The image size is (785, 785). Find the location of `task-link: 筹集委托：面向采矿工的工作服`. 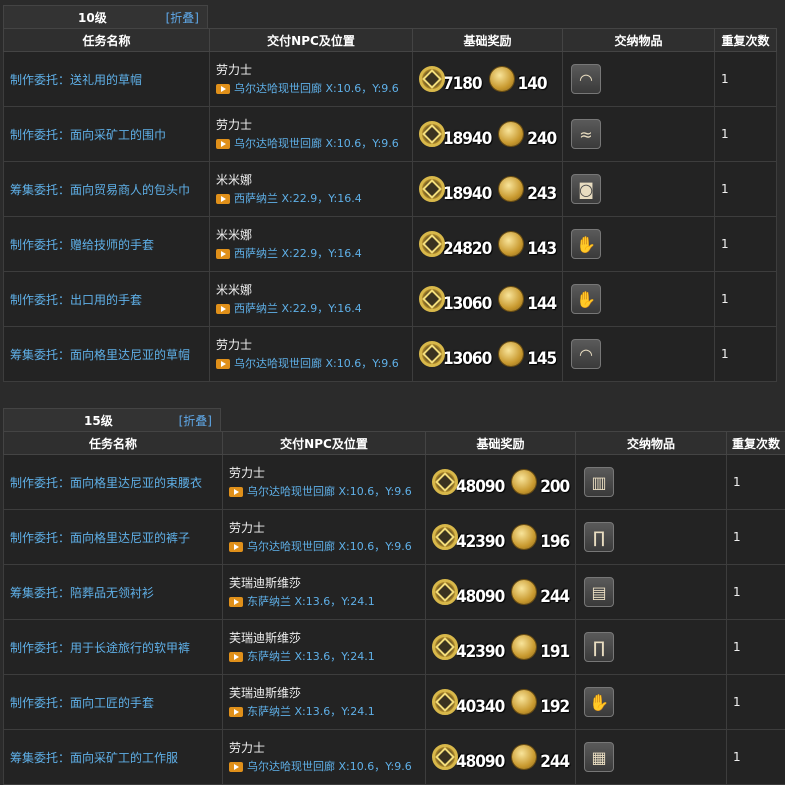

task-link: 筹集委托：面向采矿工的工作服 is located at coordinates (113, 757).